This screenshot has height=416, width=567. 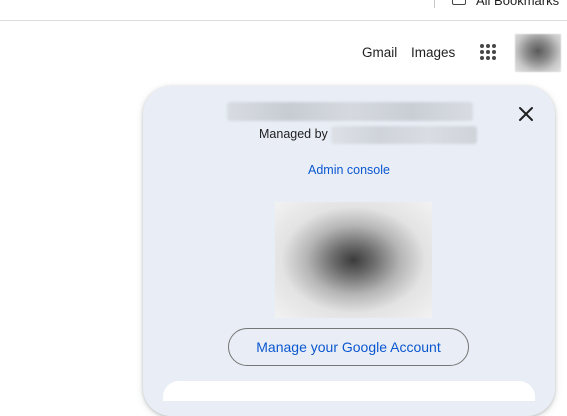 What do you see at coordinates (538, 53) in the screenshot?
I see `account-avatar` at bounding box center [538, 53].